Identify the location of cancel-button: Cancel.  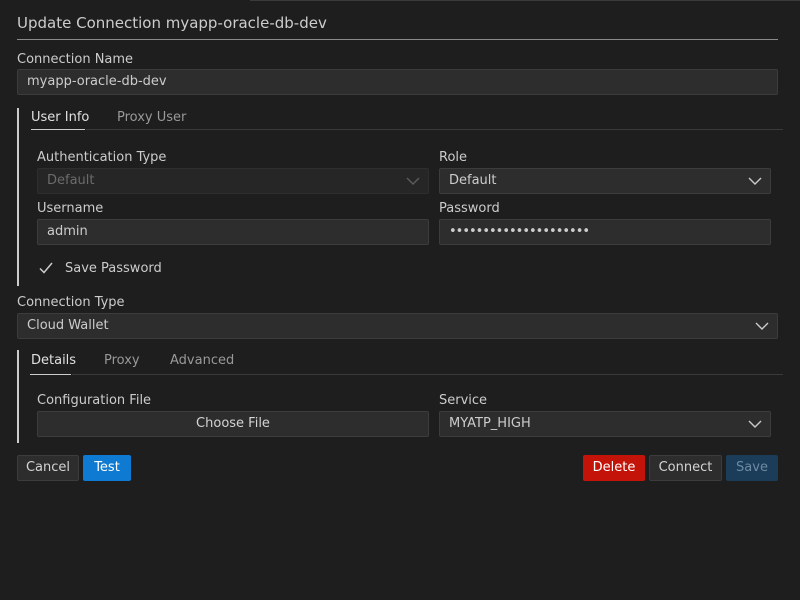
(48, 468).